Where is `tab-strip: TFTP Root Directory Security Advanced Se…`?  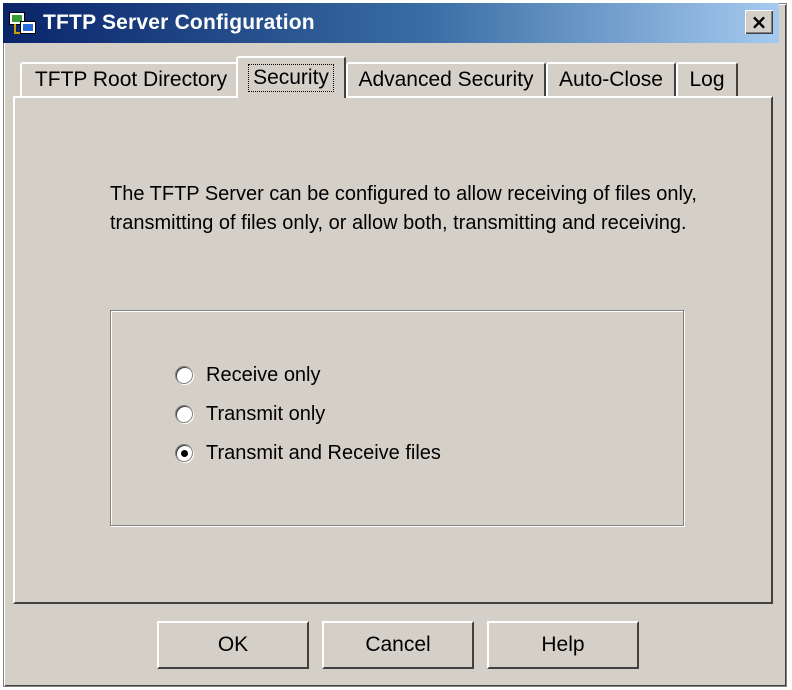
tab-strip: TFTP Root Directory Security Advanced Se… is located at coordinates (394, 77).